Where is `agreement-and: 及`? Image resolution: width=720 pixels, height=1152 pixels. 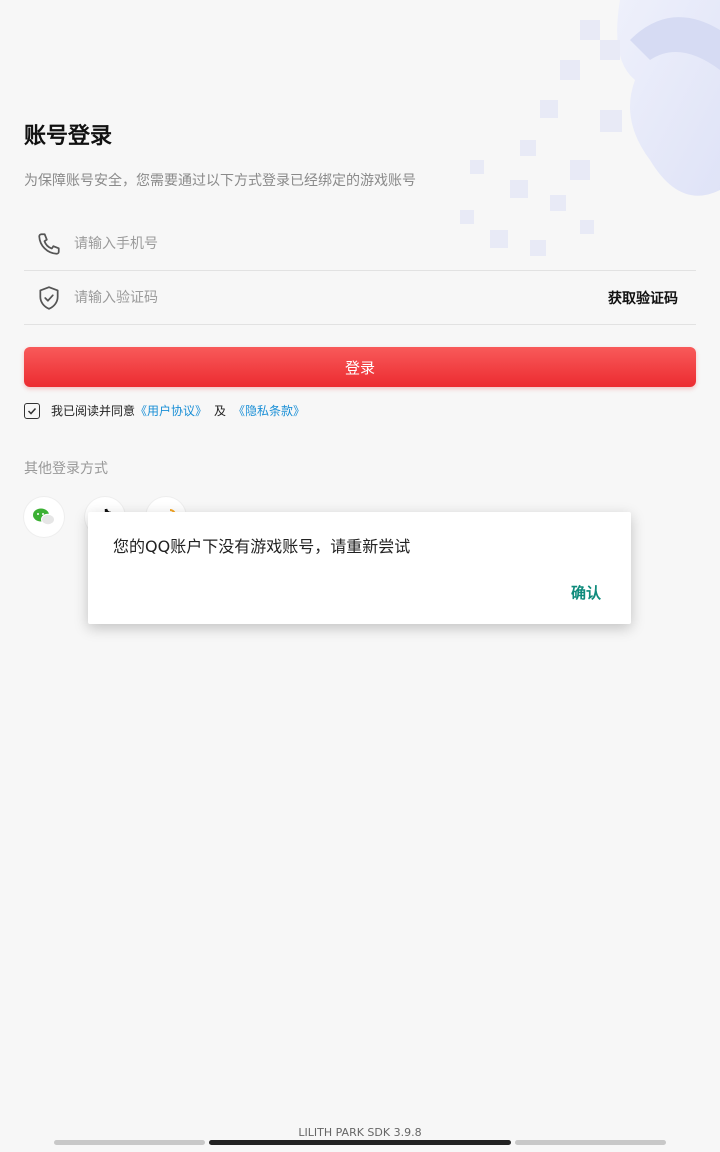
agreement-and: 及 is located at coordinates (220, 411).